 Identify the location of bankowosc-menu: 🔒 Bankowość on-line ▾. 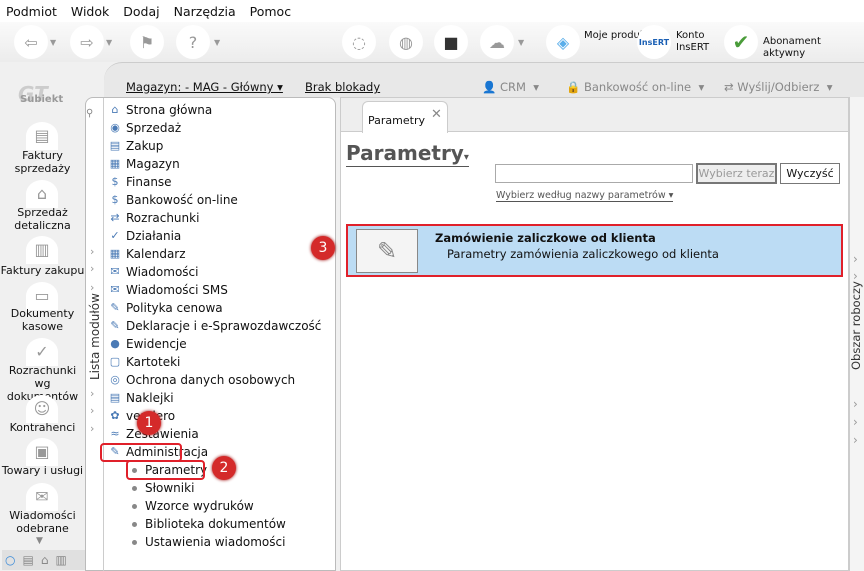
(635, 87).